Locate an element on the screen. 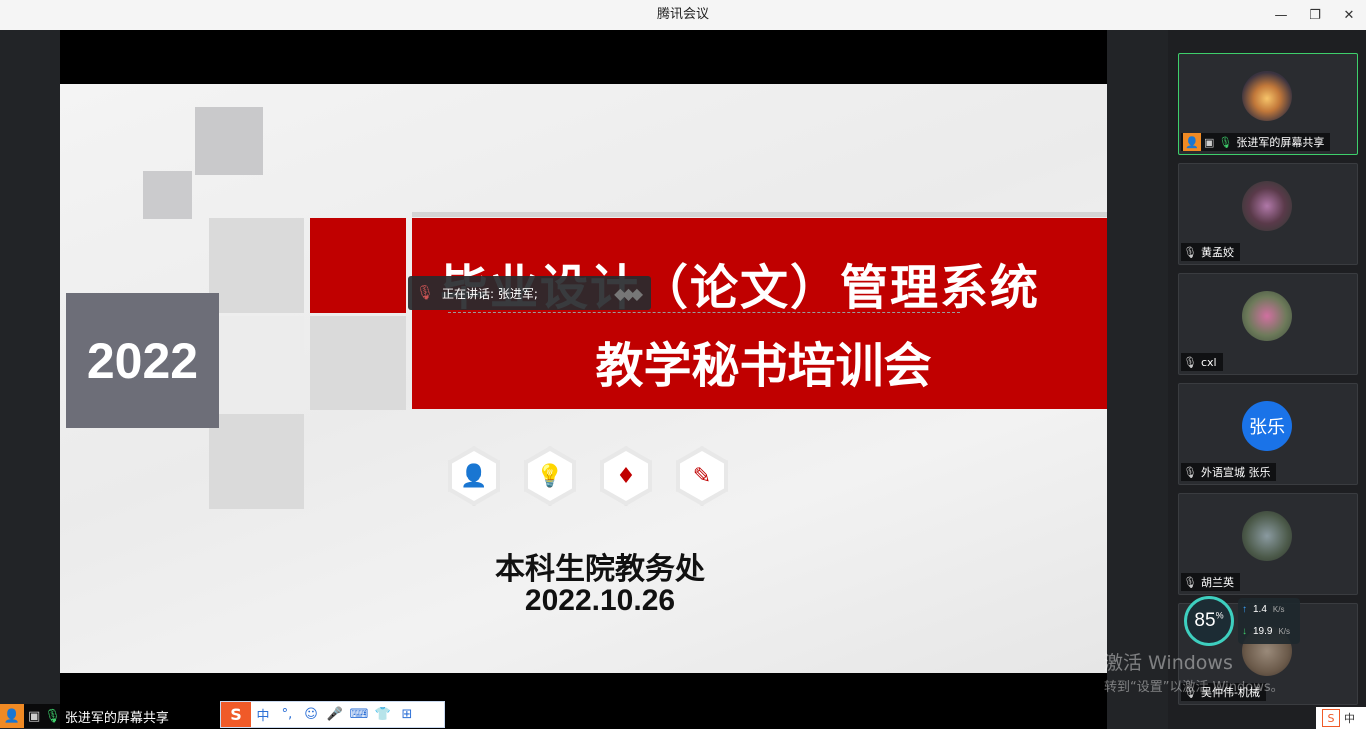  ime-tray: S 中 is located at coordinates (1341, 718).